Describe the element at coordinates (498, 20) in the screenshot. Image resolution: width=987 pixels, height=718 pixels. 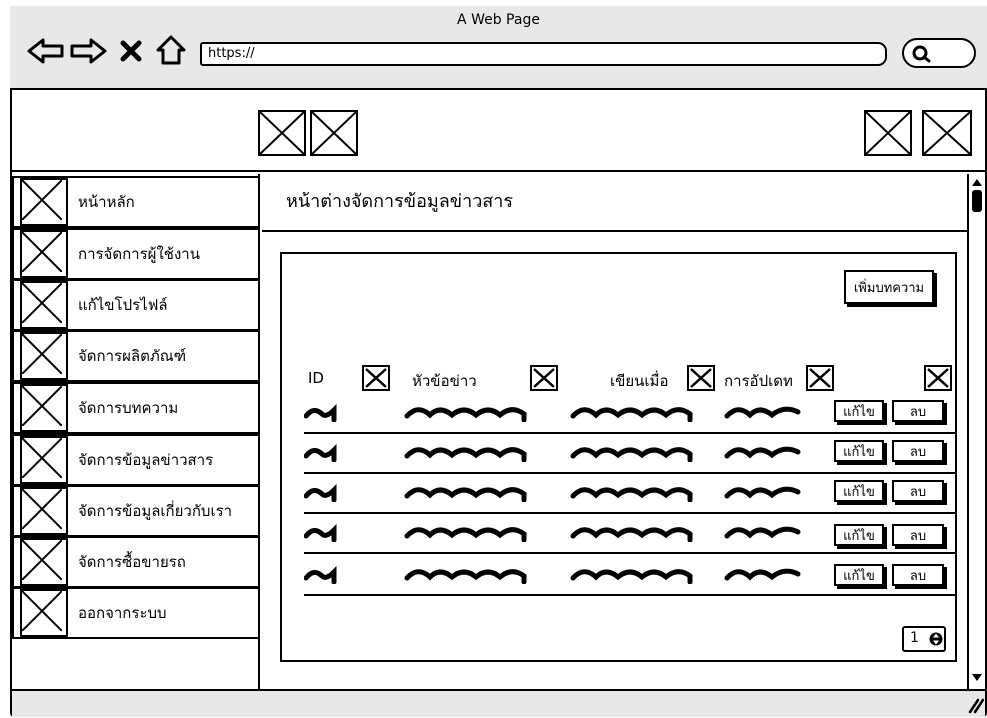
I see `window-title: A Web Page` at that location.